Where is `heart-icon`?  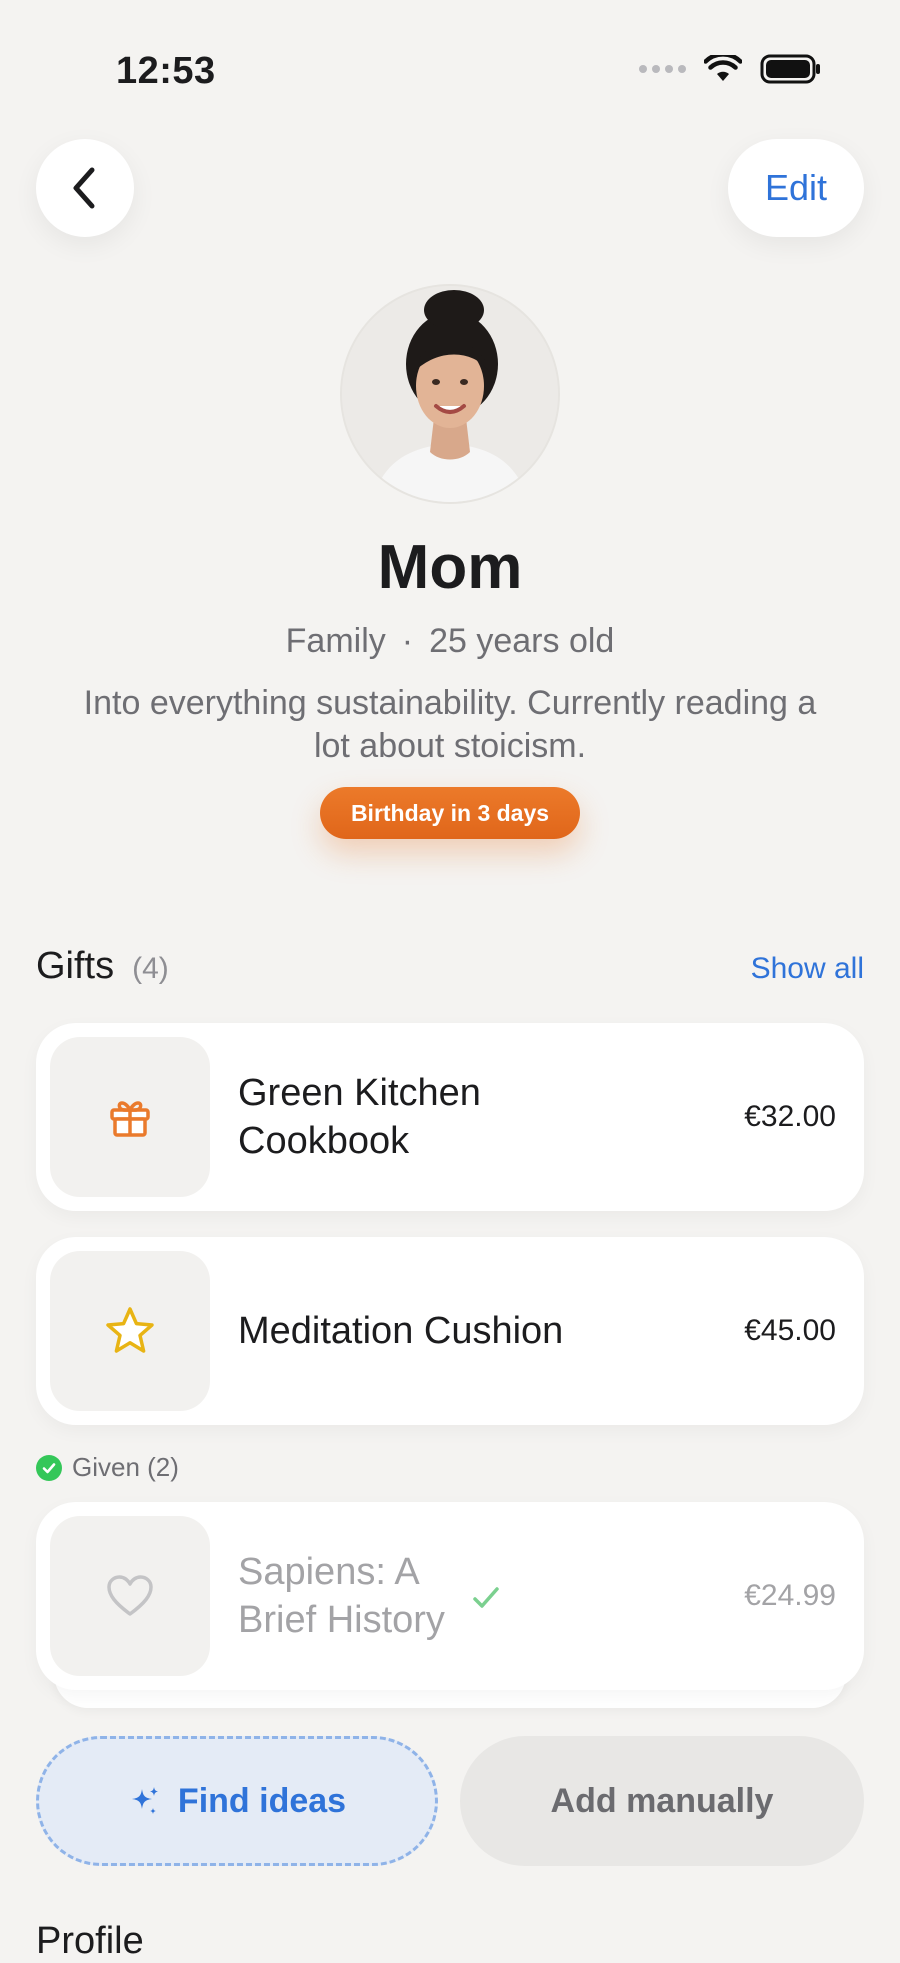 heart-icon is located at coordinates (130, 1595).